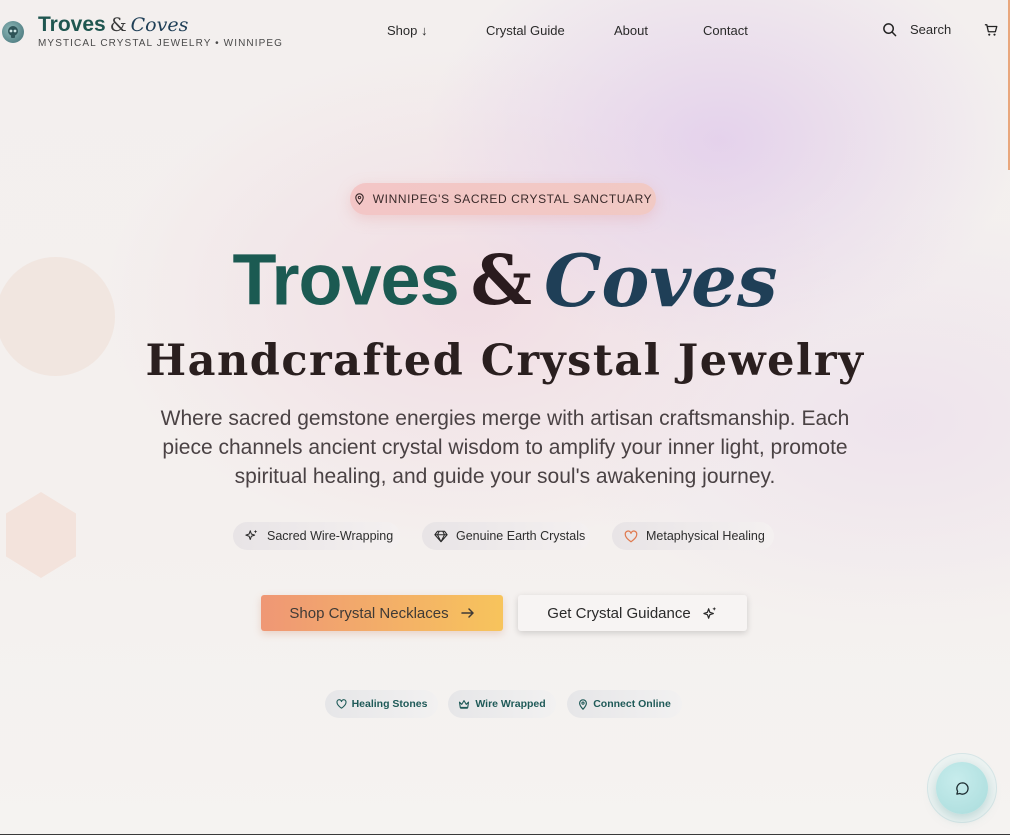 The image size is (1010, 835). What do you see at coordinates (521, 536) in the screenshot?
I see `feature-label: Genuine Earth Crystals` at bounding box center [521, 536].